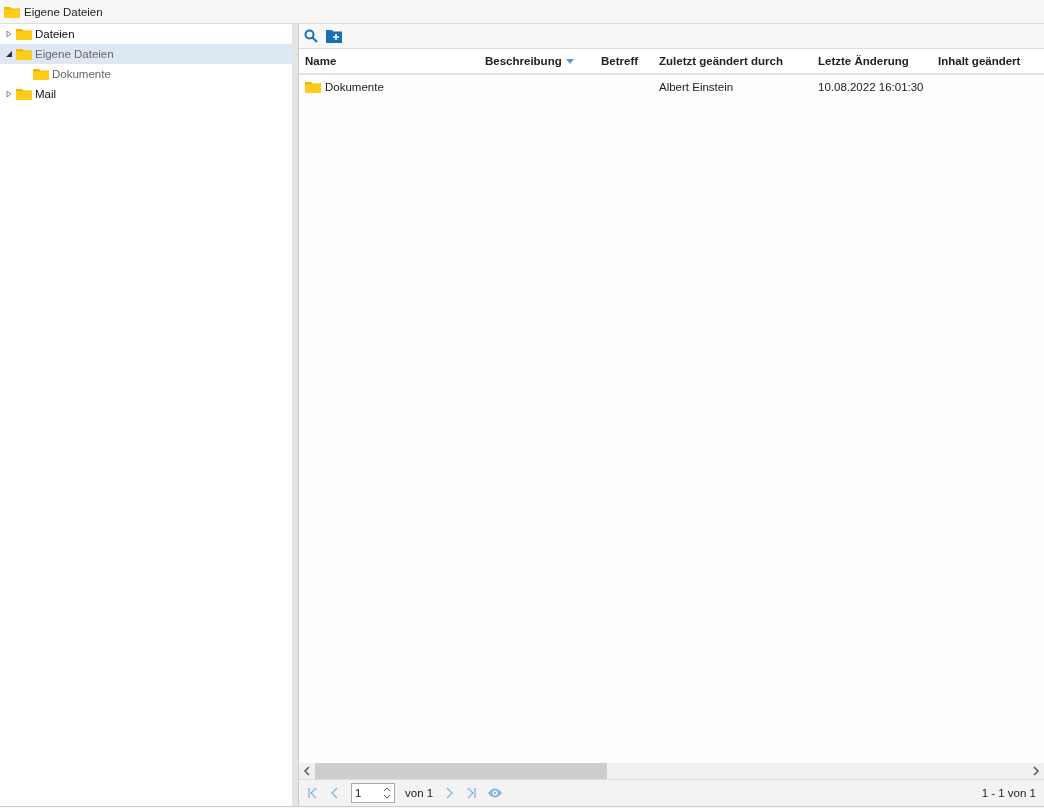 Image resolution: width=1044 pixels, height=808 pixels. What do you see at coordinates (871, 87) in the screenshot?
I see `table-cell: 10.08.2022 16:01:30` at bounding box center [871, 87].